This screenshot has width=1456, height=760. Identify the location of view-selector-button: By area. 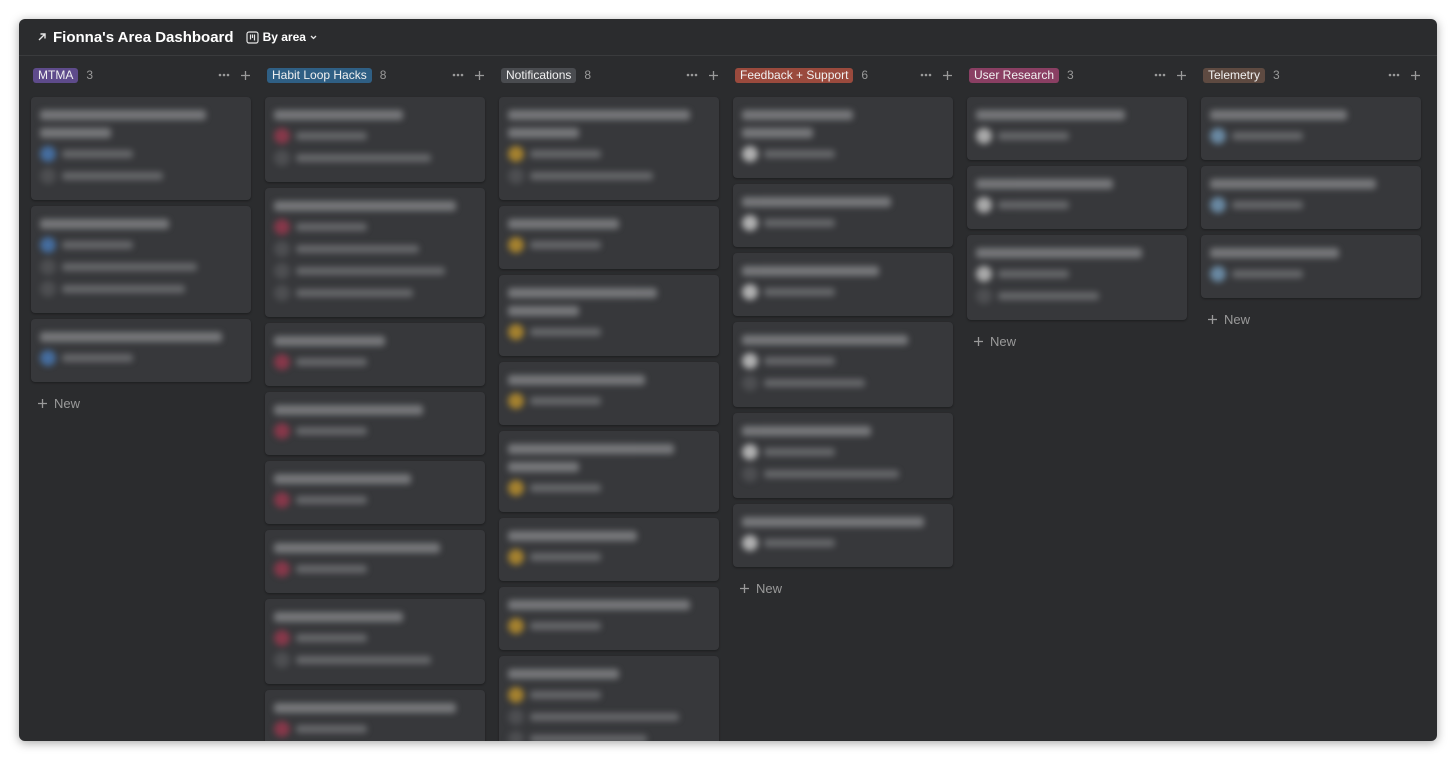
(281, 37).